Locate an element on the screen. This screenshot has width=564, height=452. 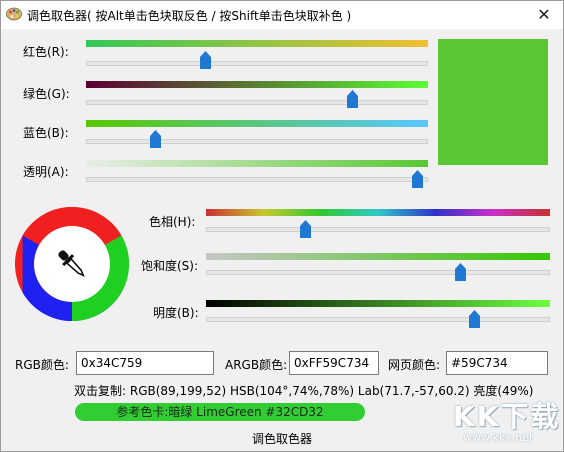
brightness-gradient-bar is located at coordinates (378, 303).